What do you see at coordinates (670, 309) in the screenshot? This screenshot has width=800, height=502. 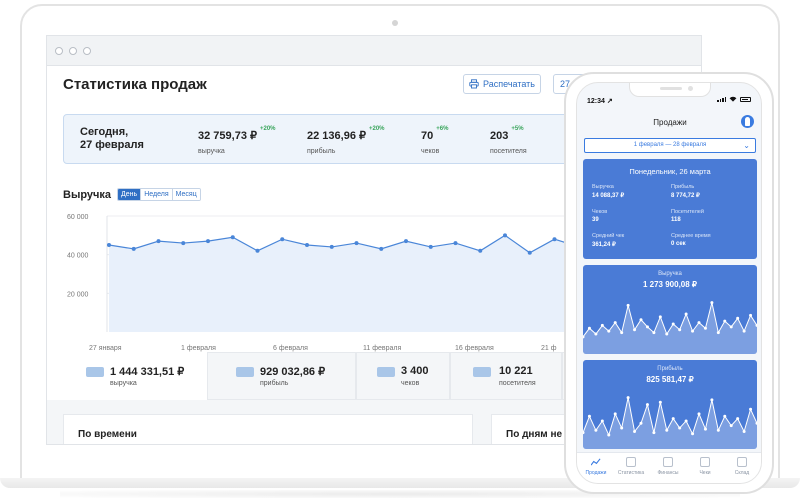 I see `phone-revenue-card: Выручка 1 273 900,08 ₽` at bounding box center [670, 309].